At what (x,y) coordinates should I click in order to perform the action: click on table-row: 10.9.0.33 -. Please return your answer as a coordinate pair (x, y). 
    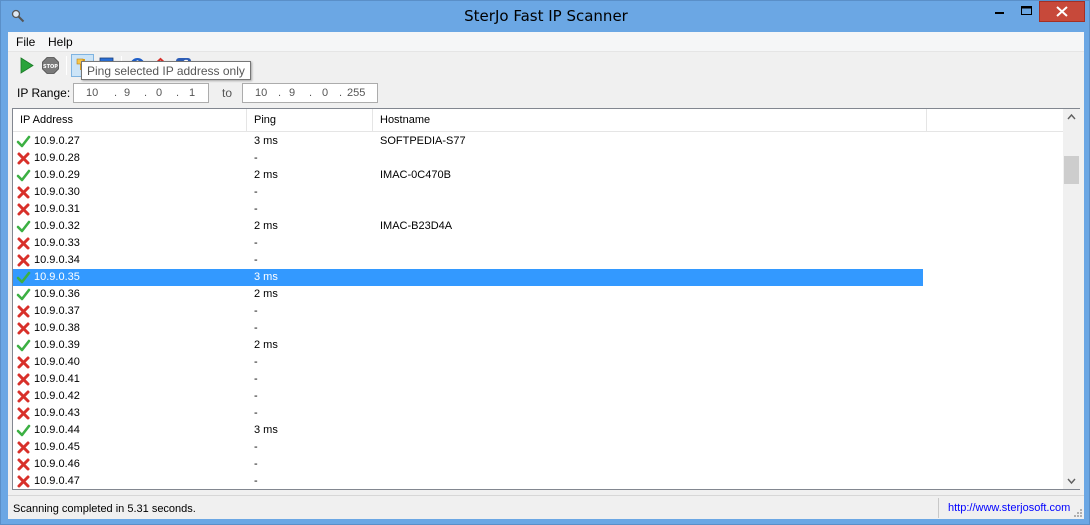
    Looking at the image, I should click on (468, 243).